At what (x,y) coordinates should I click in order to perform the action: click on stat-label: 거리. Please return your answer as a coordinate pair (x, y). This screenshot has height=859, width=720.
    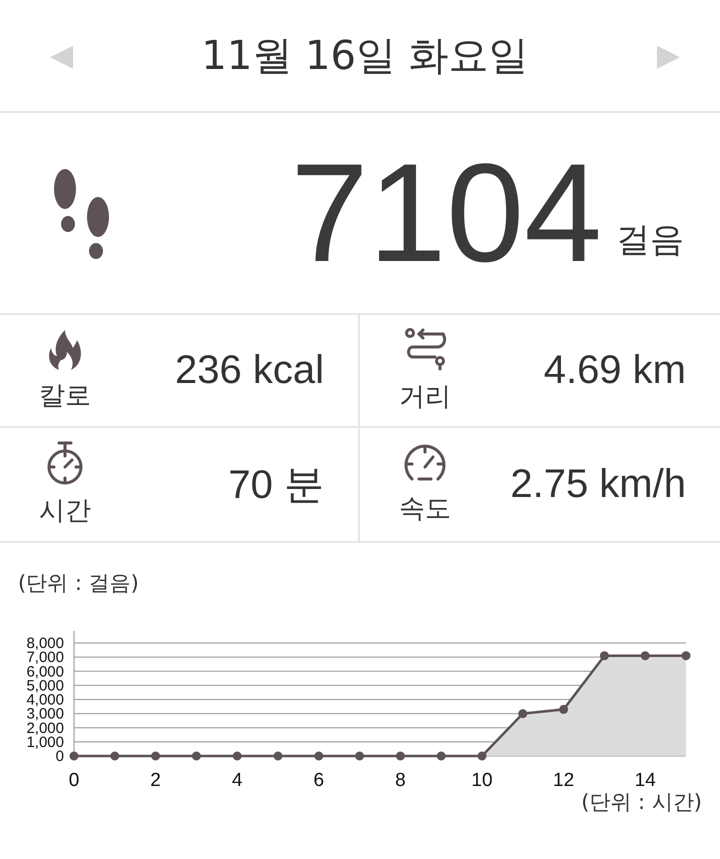
    Looking at the image, I should click on (425, 397).